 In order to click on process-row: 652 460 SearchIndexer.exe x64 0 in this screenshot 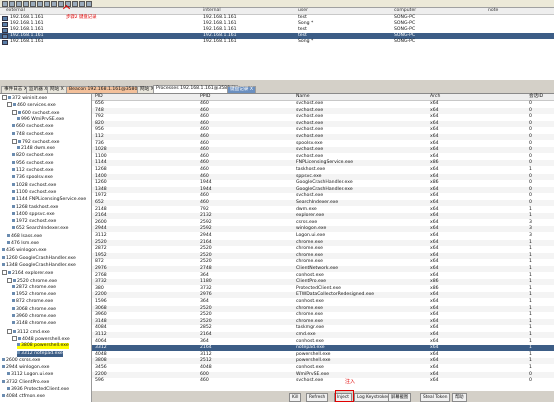, I will do `click(323, 203)`.